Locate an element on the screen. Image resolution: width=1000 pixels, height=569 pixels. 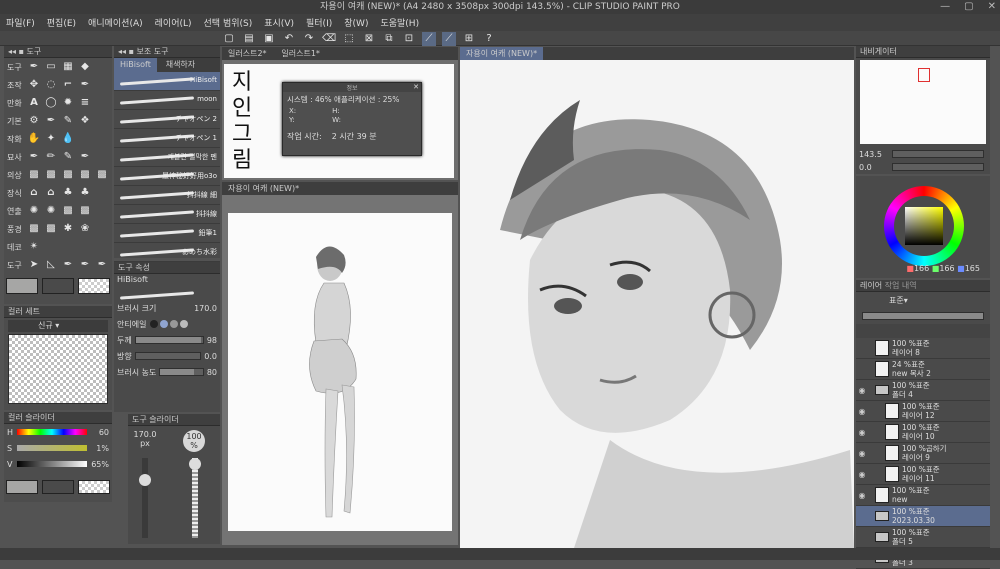
hue-ring is located at coordinates (924, 226).